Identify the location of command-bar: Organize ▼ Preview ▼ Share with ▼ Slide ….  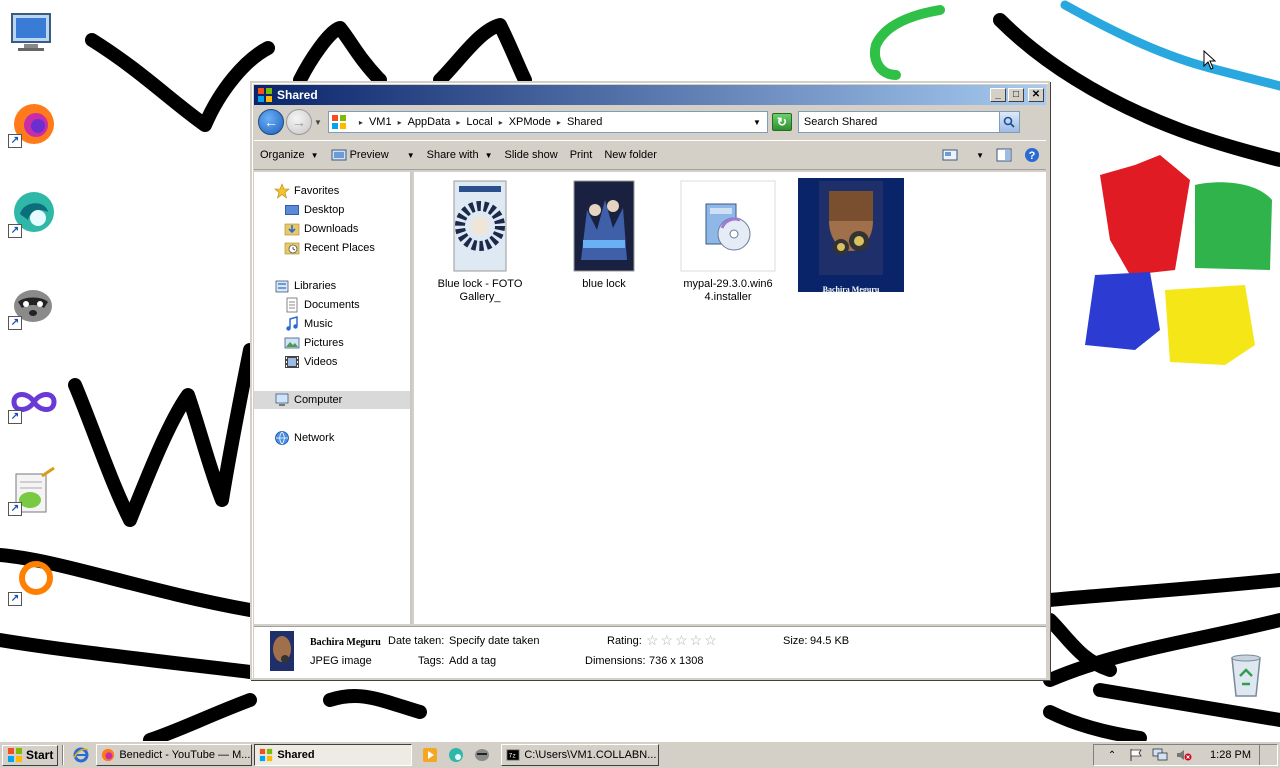
(650, 155).